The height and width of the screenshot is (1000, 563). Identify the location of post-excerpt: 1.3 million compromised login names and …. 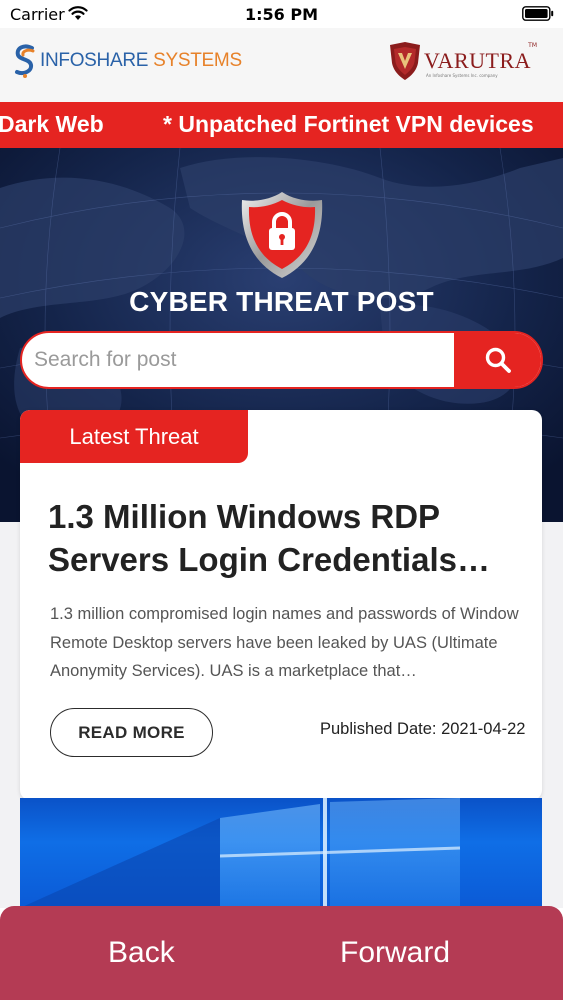
(284, 642).